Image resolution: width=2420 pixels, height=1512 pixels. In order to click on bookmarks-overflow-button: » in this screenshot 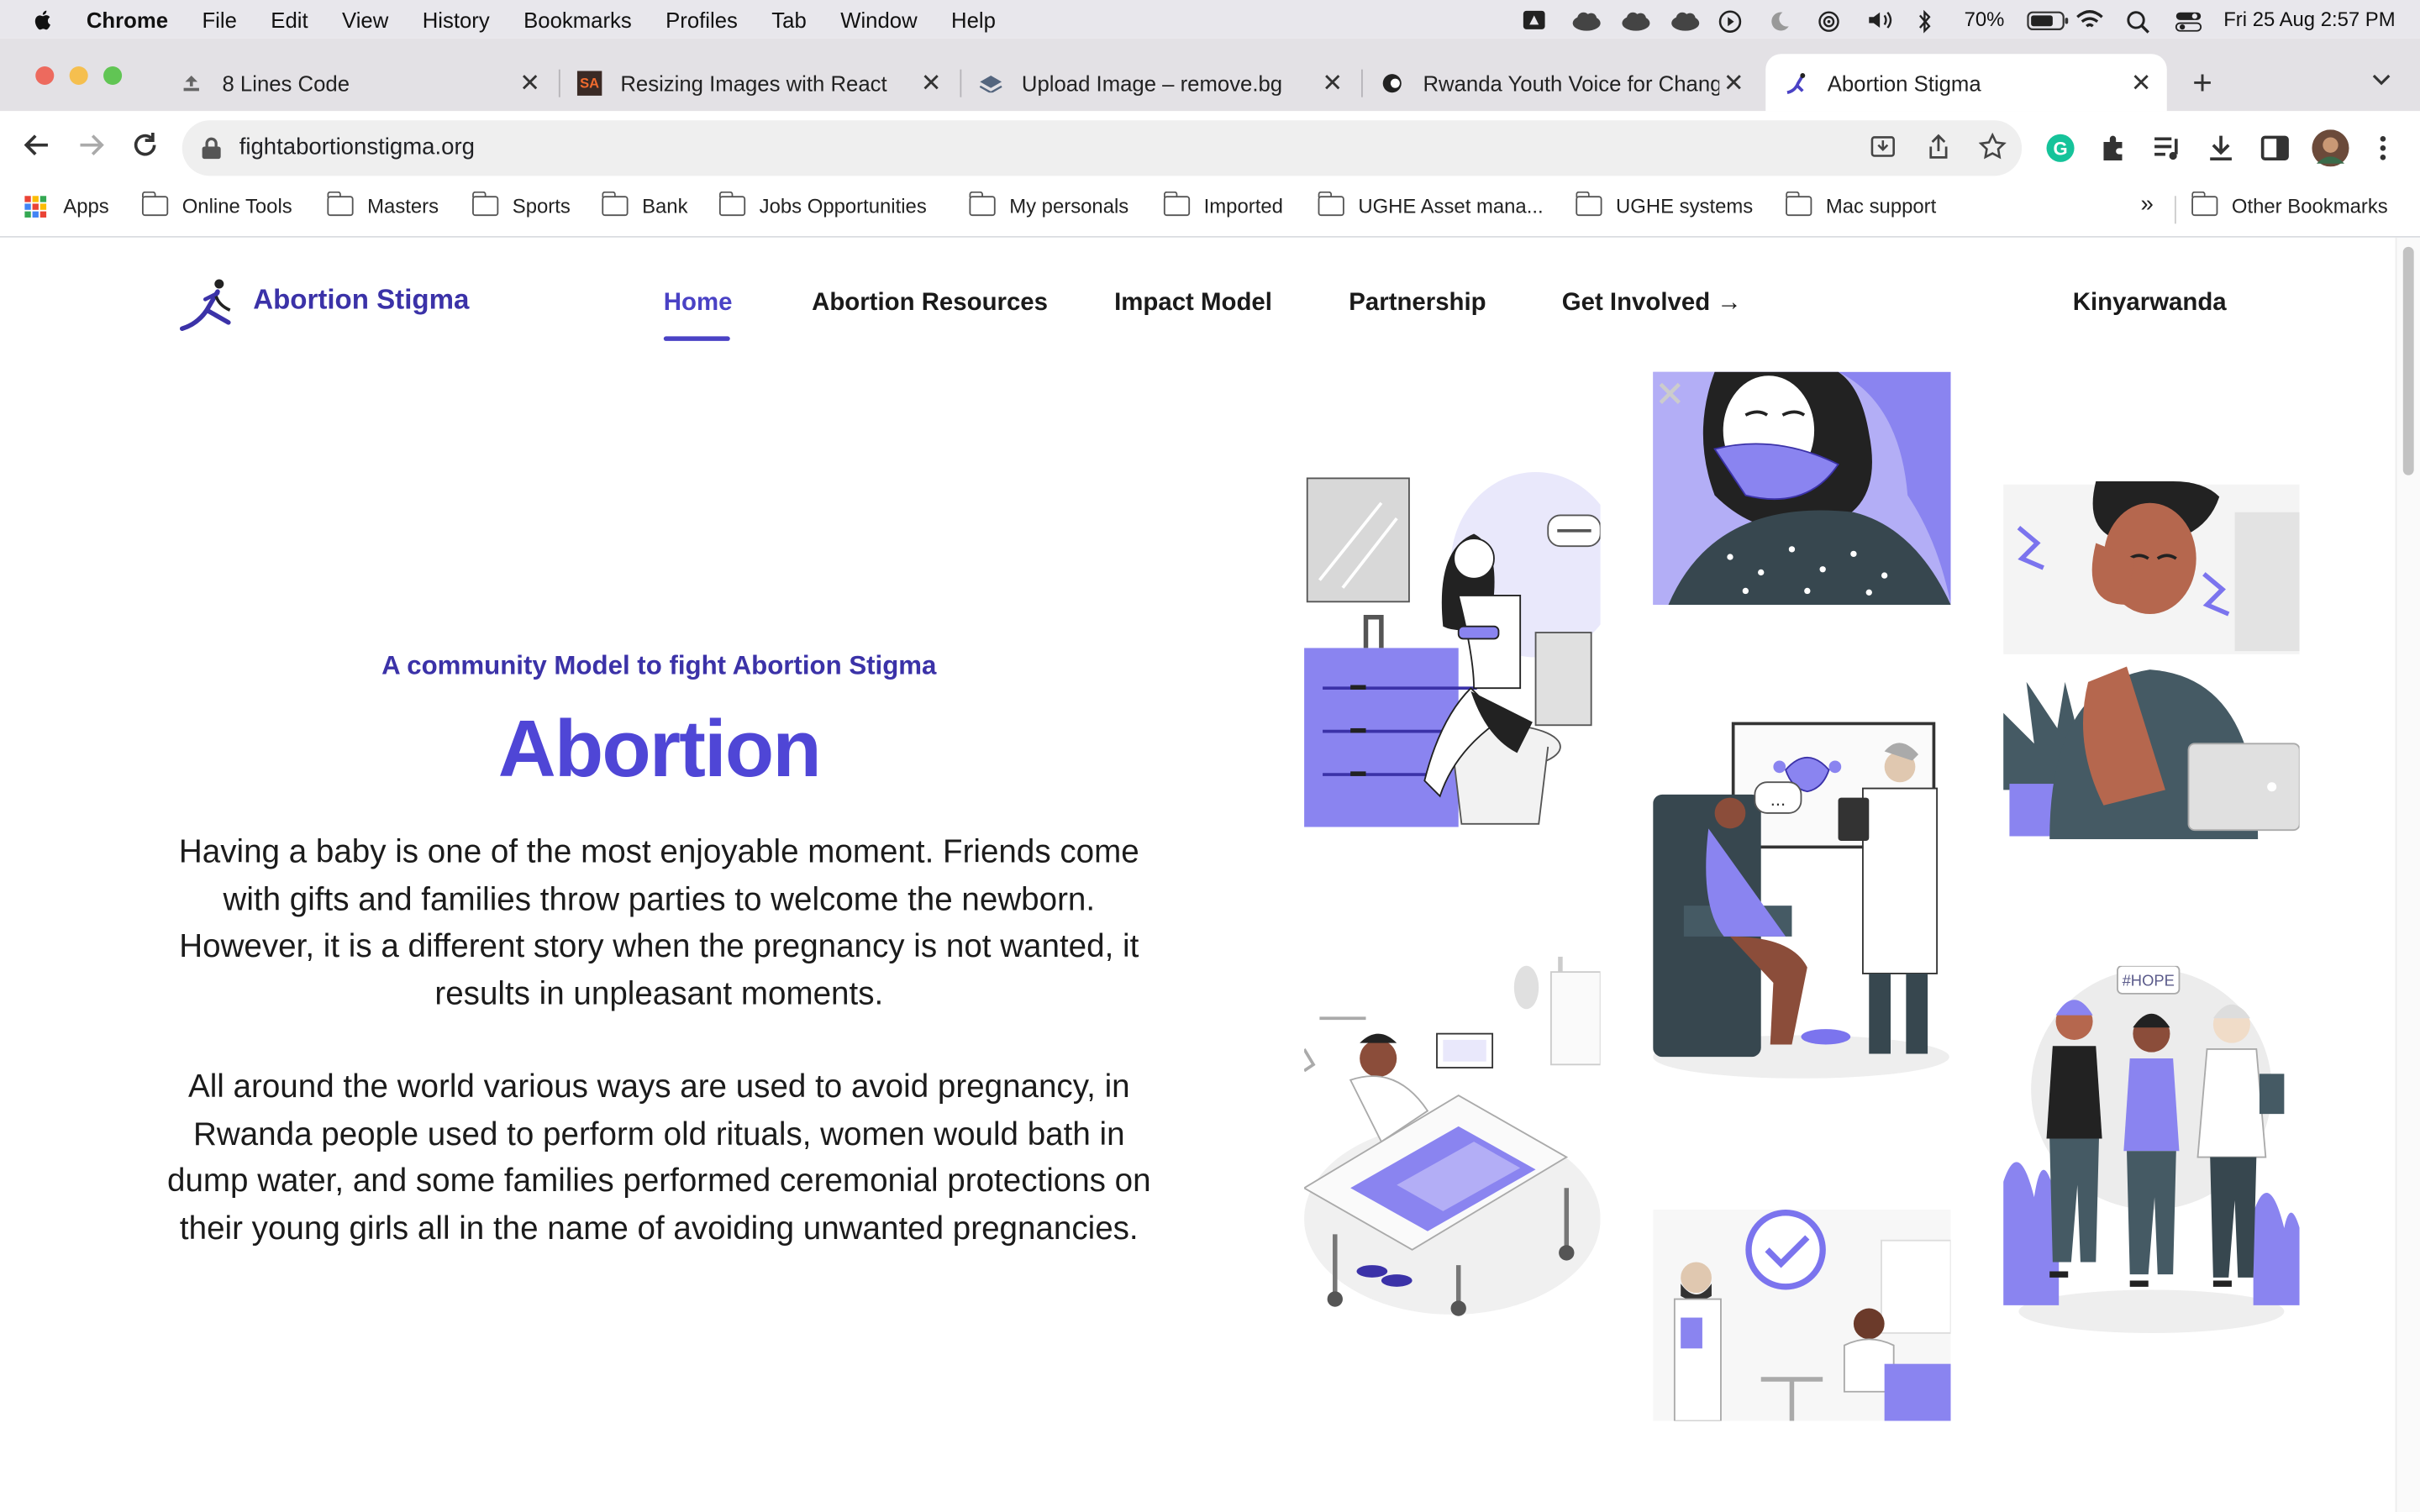, I will do `click(2147, 205)`.